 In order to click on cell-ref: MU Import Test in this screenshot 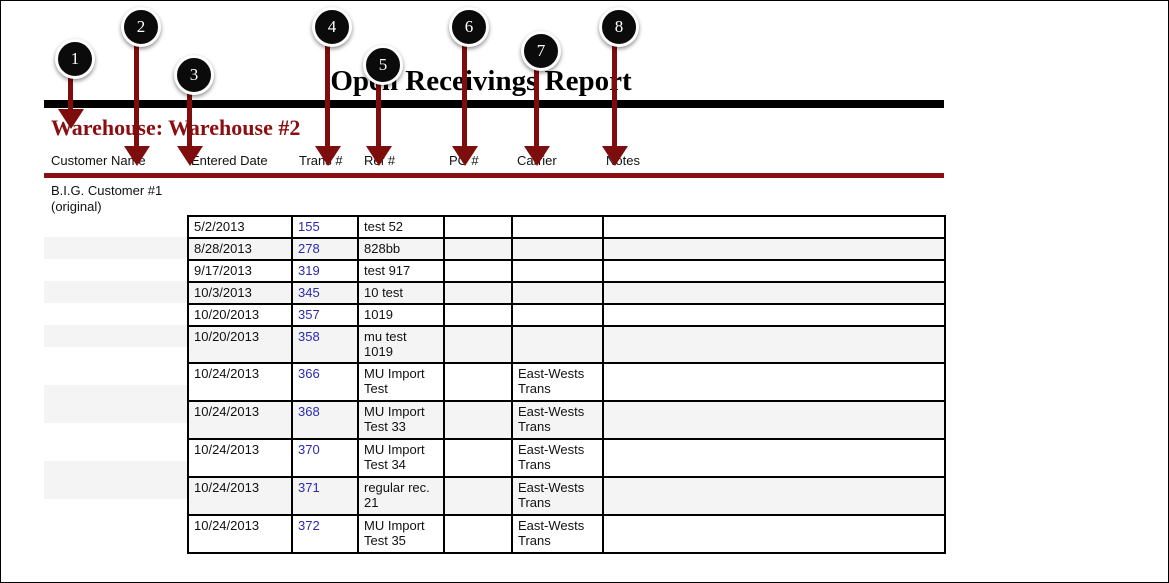, I will do `click(401, 382)`.